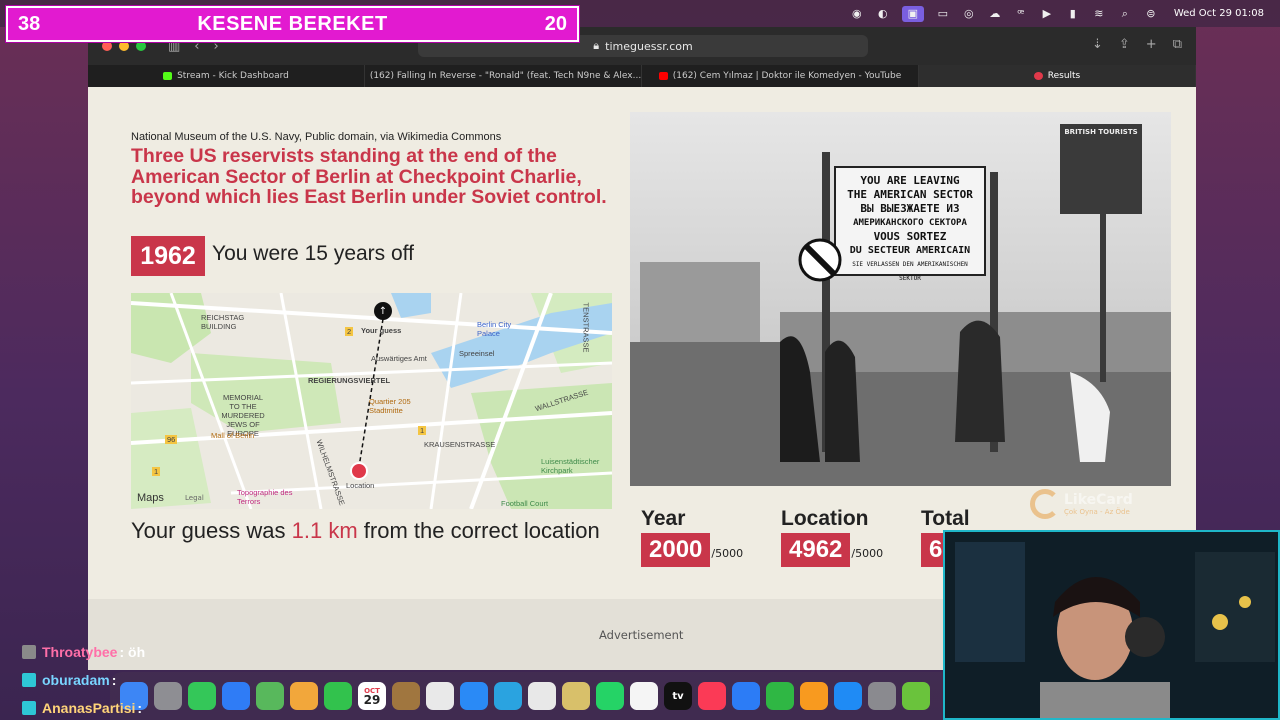 This screenshot has height=720, width=1280. What do you see at coordinates (883, 13) in the screenshot?
I see `screen-icon: ◐` at bounding box center [883, 13].